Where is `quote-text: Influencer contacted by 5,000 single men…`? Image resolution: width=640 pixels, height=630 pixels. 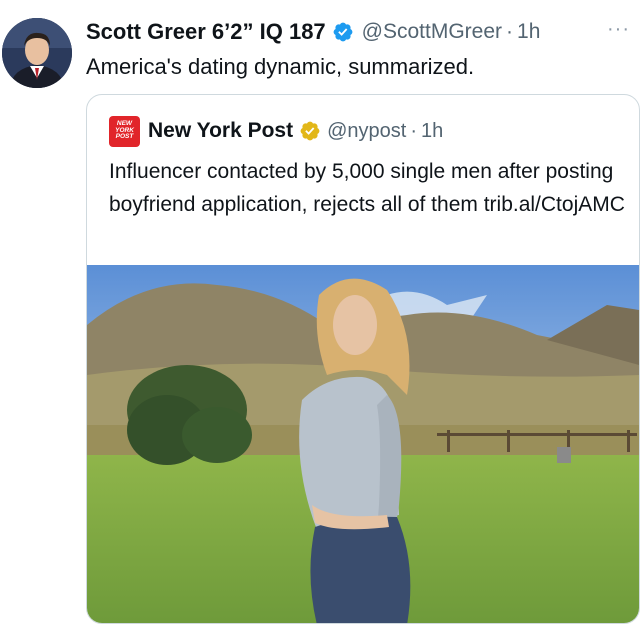
quote-text: Influencer contacted by 5,000 single men… is located at coordinates (367, 188).